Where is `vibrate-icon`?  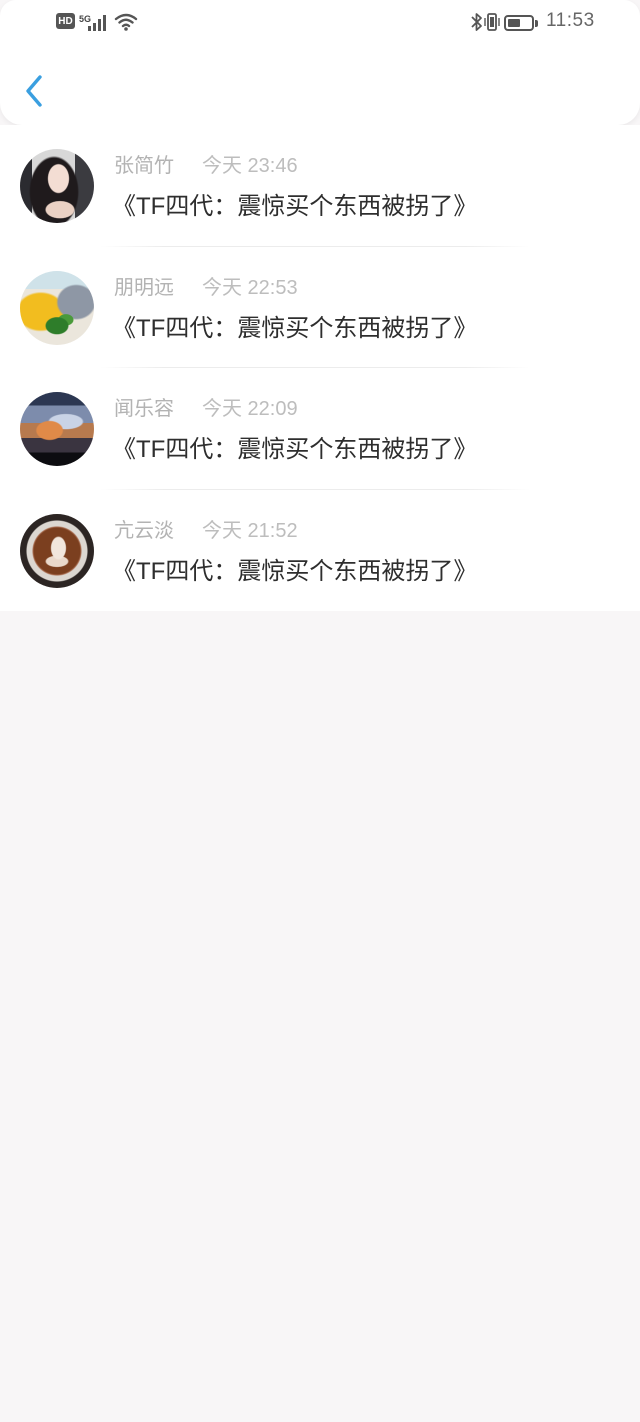 vibrate-icon is located at coordinates (492, 22).